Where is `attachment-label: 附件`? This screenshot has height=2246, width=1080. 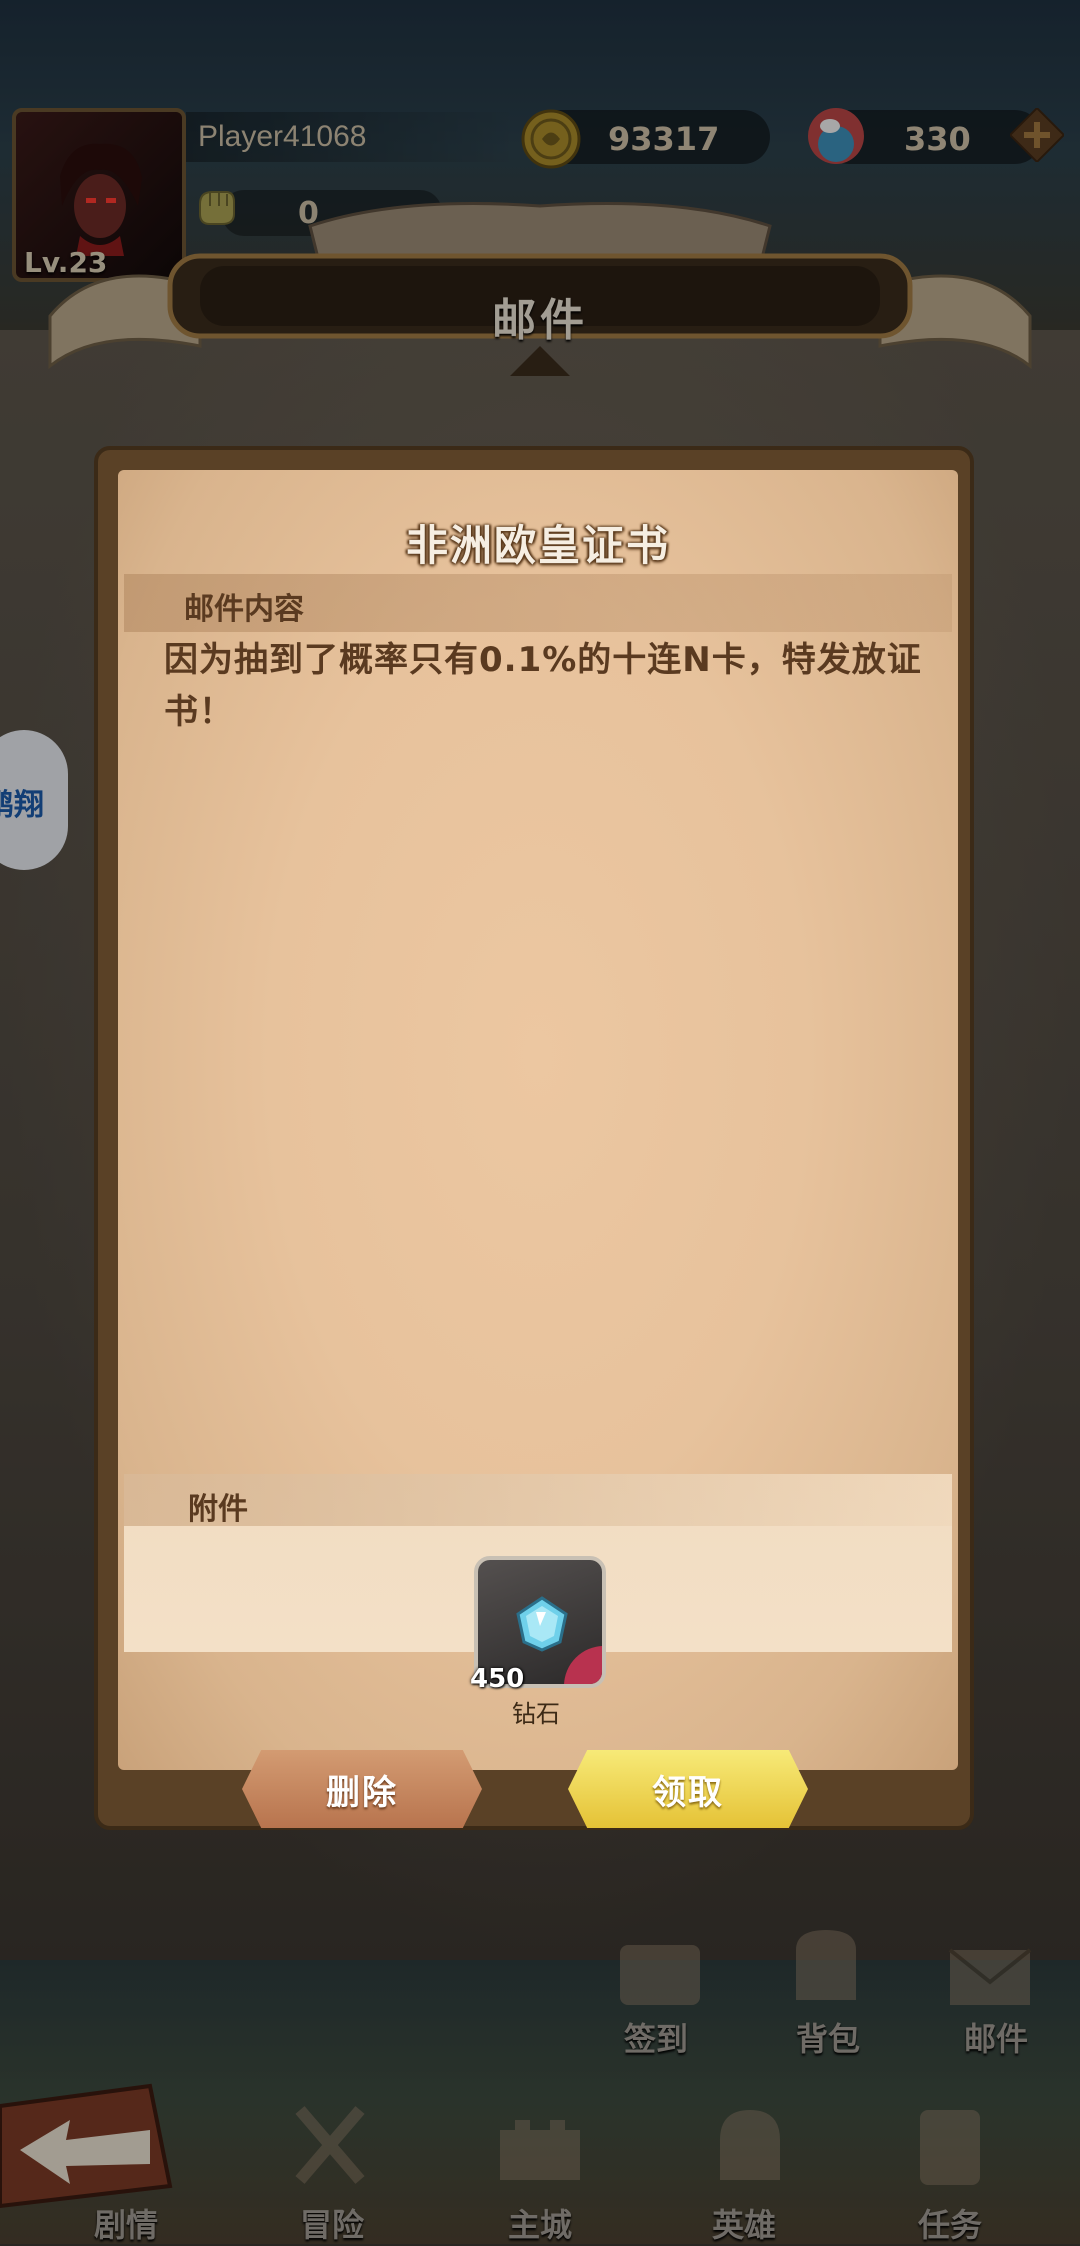 attachment-label: 附件 is located at coordinates (218, 1509).